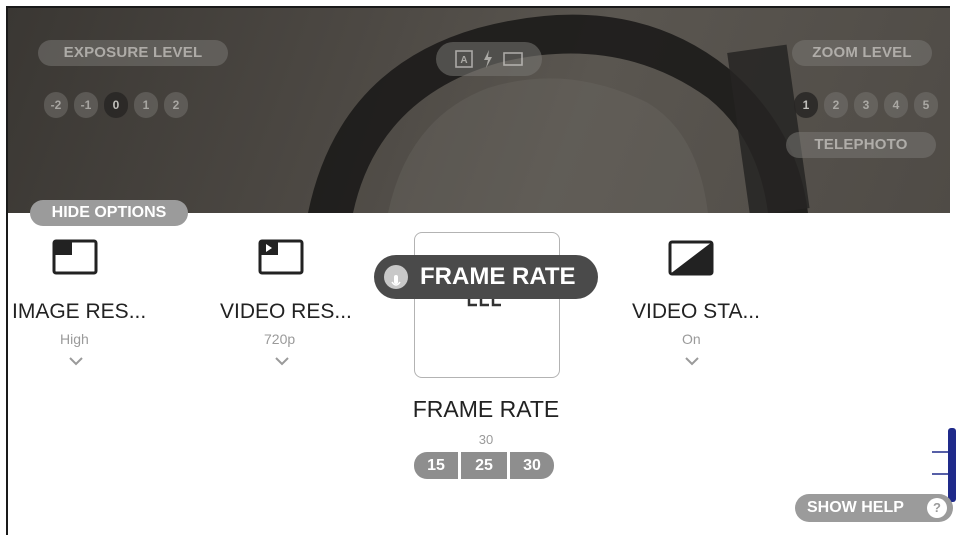 The width and height of the screenshot is (956, 535). What do you see at coordinates (109, 213) in the screenshot?
I see `hide-options-button: HIDE OPTIONS` at bounding box center [109, 213].